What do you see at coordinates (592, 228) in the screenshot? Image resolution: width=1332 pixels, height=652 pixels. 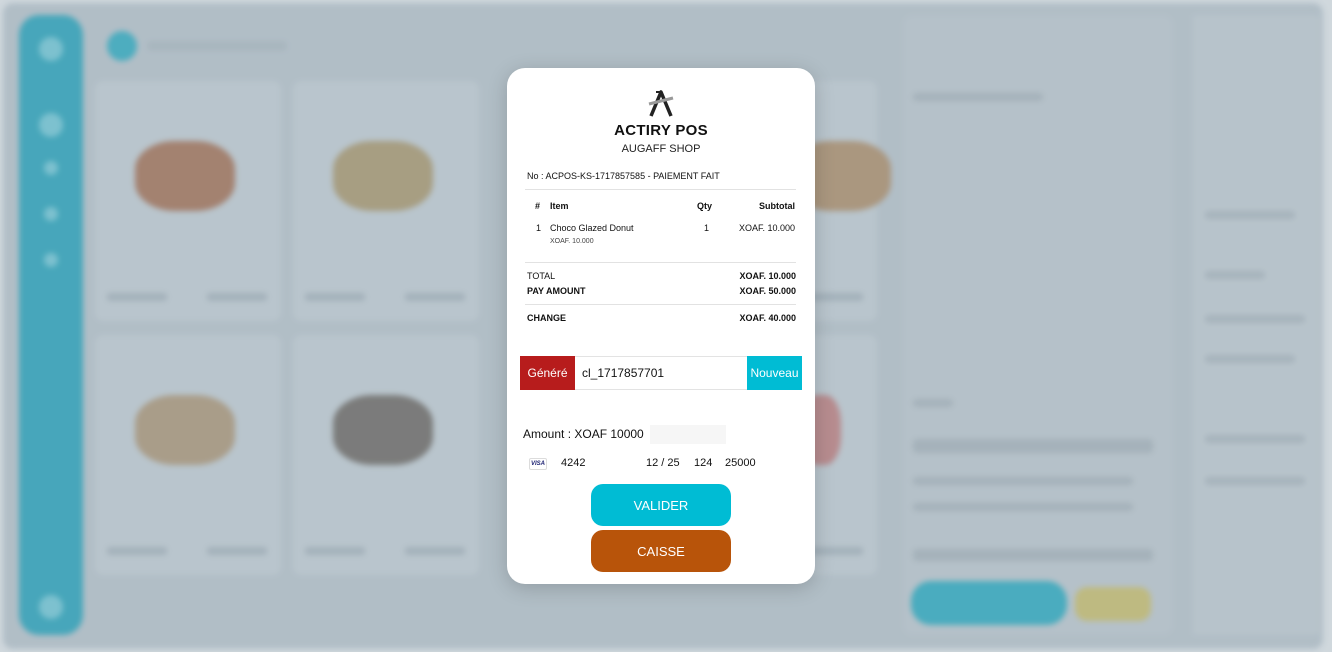 I see `row-item-name: Choco Glazed Donut` at bounding box center [592, 228].